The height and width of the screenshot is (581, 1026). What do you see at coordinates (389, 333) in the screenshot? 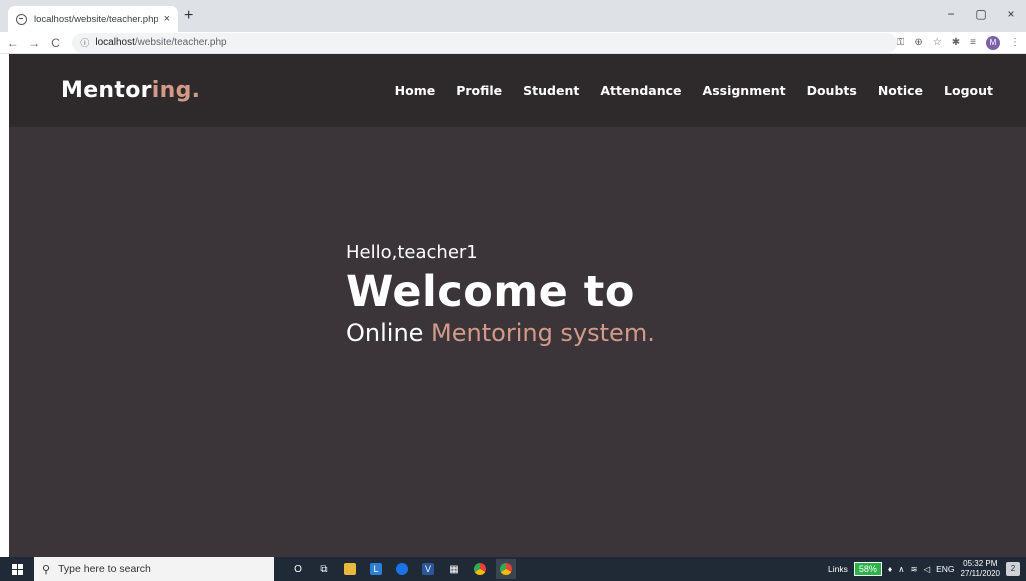
I see `subline-plain: Online` at bounding box center [389, 333].